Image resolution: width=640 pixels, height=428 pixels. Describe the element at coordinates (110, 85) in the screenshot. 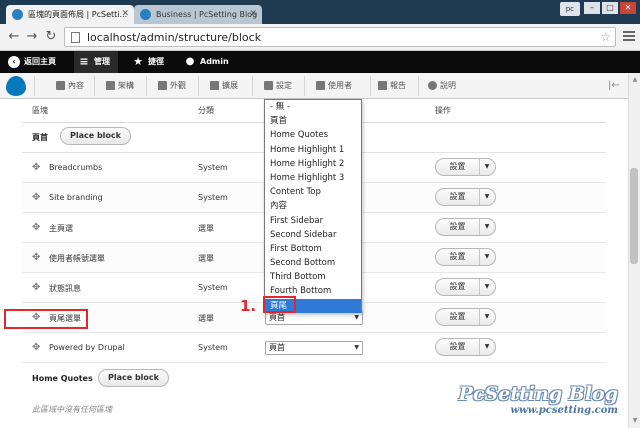

I see `structure-icon` at that location.